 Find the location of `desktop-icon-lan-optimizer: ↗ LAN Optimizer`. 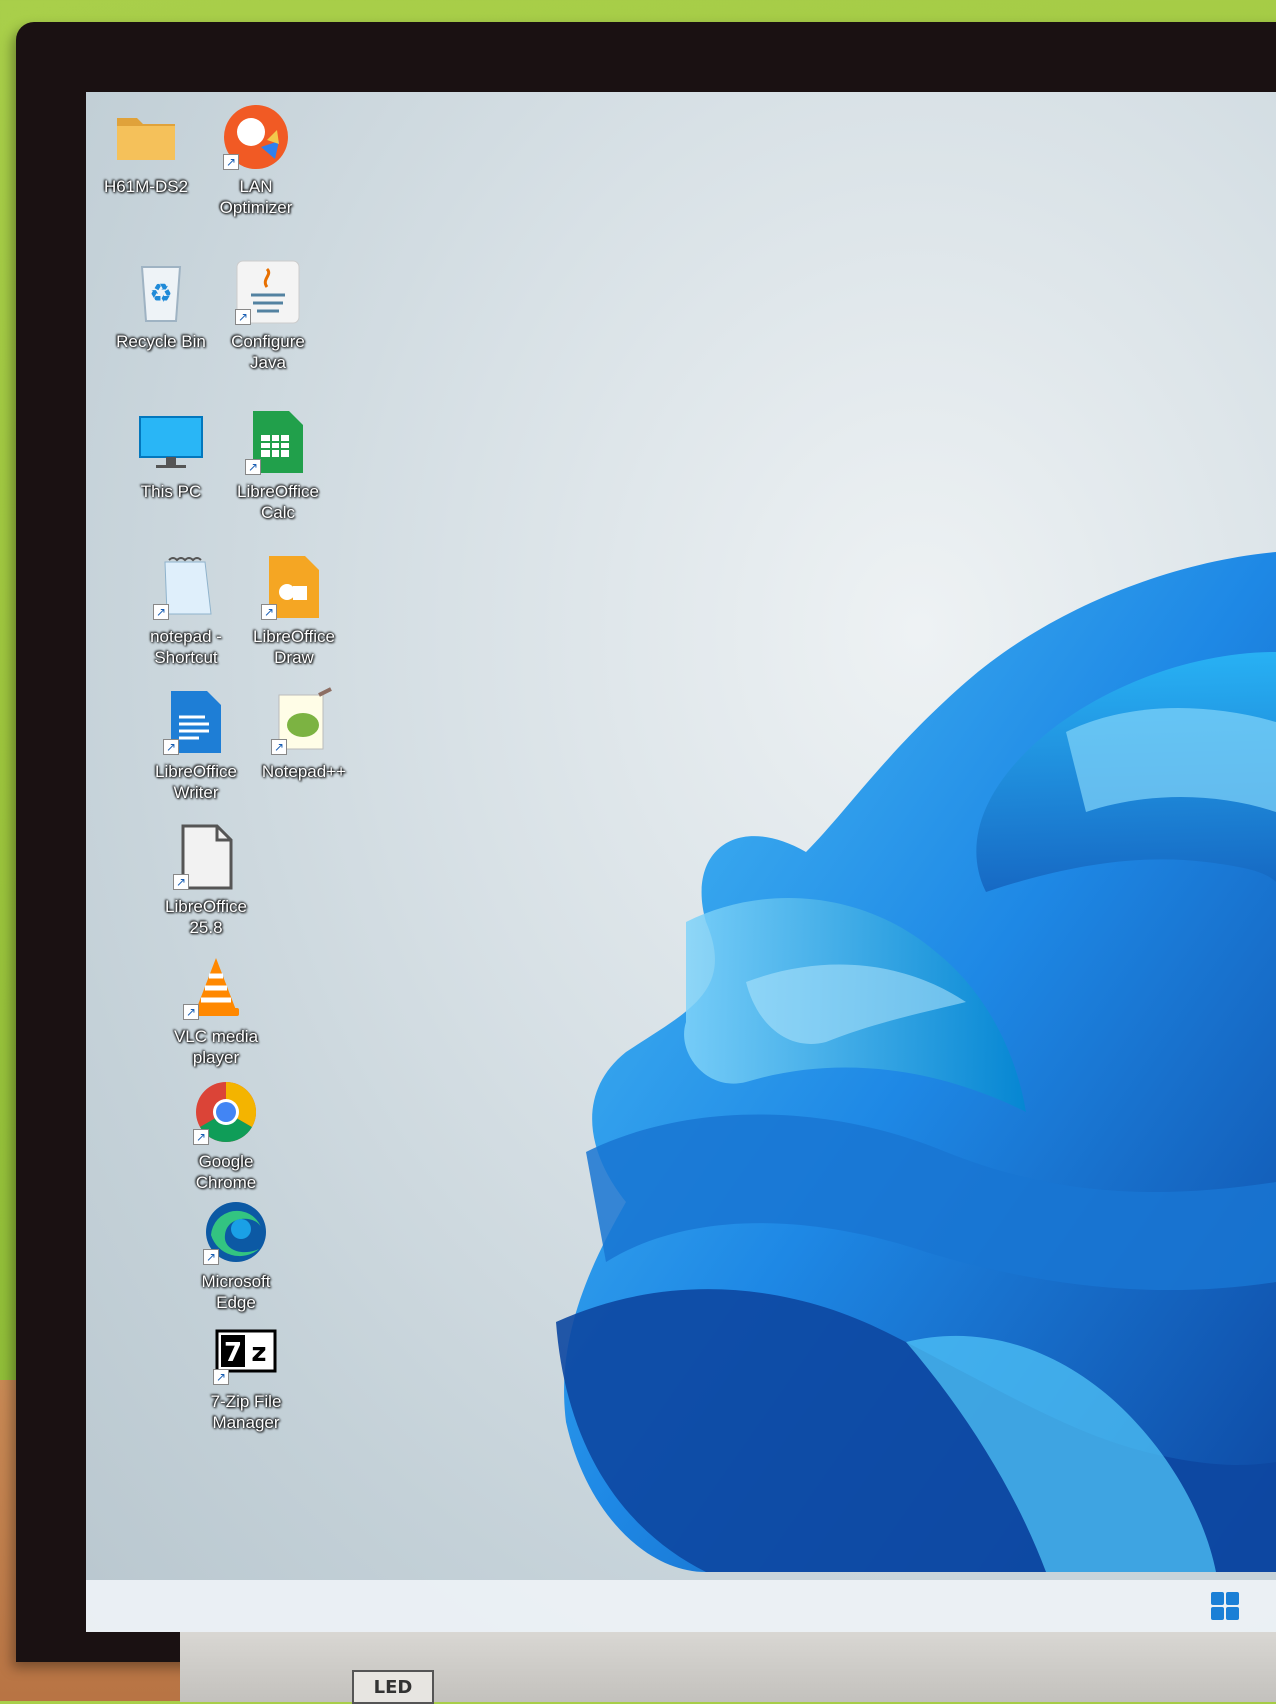

desktop-icon-lan-optimizer: ↗ LAN Optimizer is located at coordinates (256, 160).